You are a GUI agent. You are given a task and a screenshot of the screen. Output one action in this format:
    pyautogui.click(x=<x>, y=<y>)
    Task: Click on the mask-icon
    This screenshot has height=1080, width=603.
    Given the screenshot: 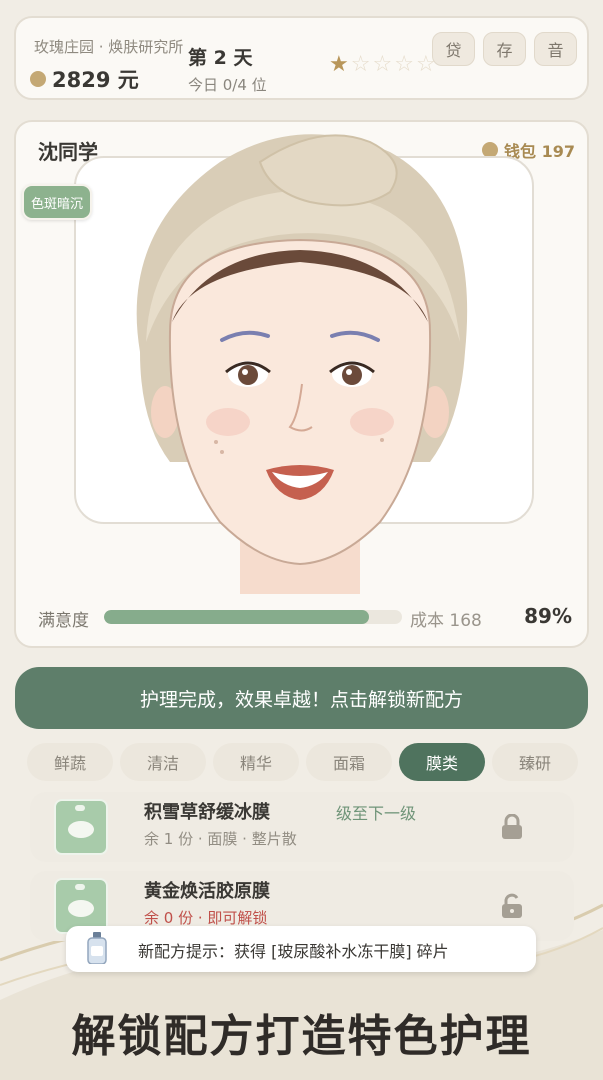 What is the action you would take?
    pyautogui.click(x=81, y=827)
    